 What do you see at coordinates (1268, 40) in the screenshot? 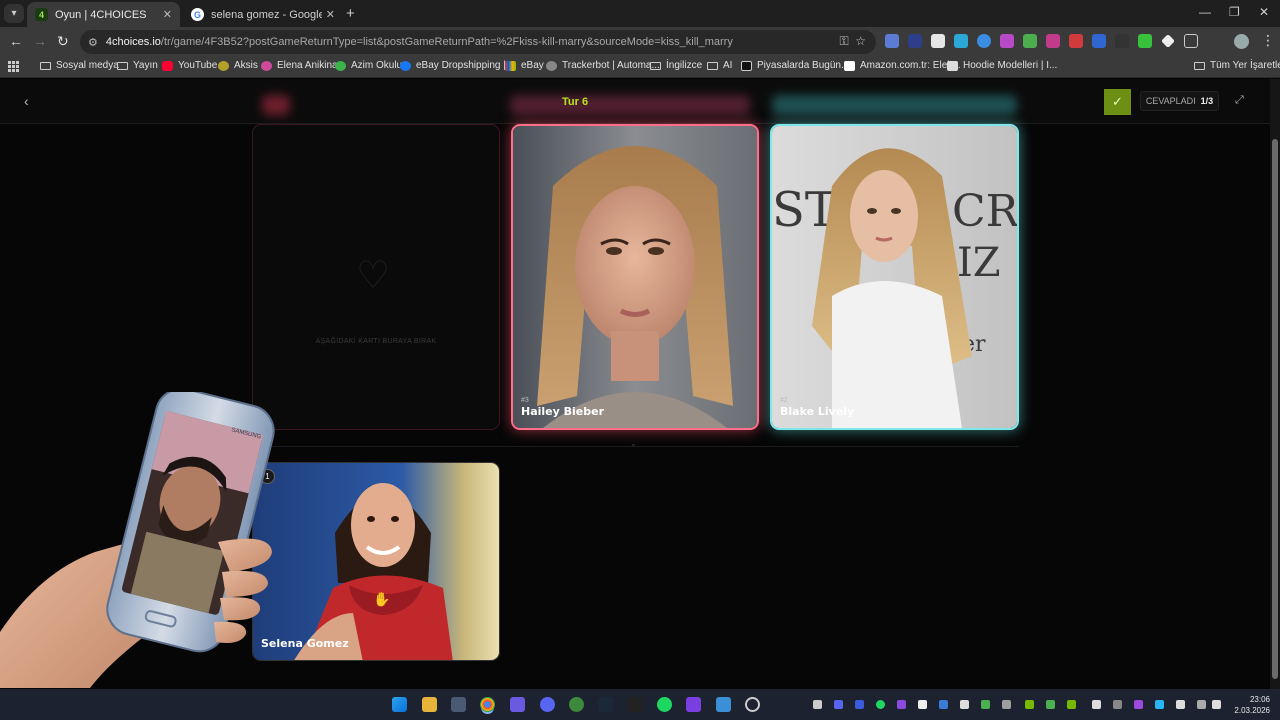
I see `browser-menu-icon: ⋮` at bounding box center [1268, 40].